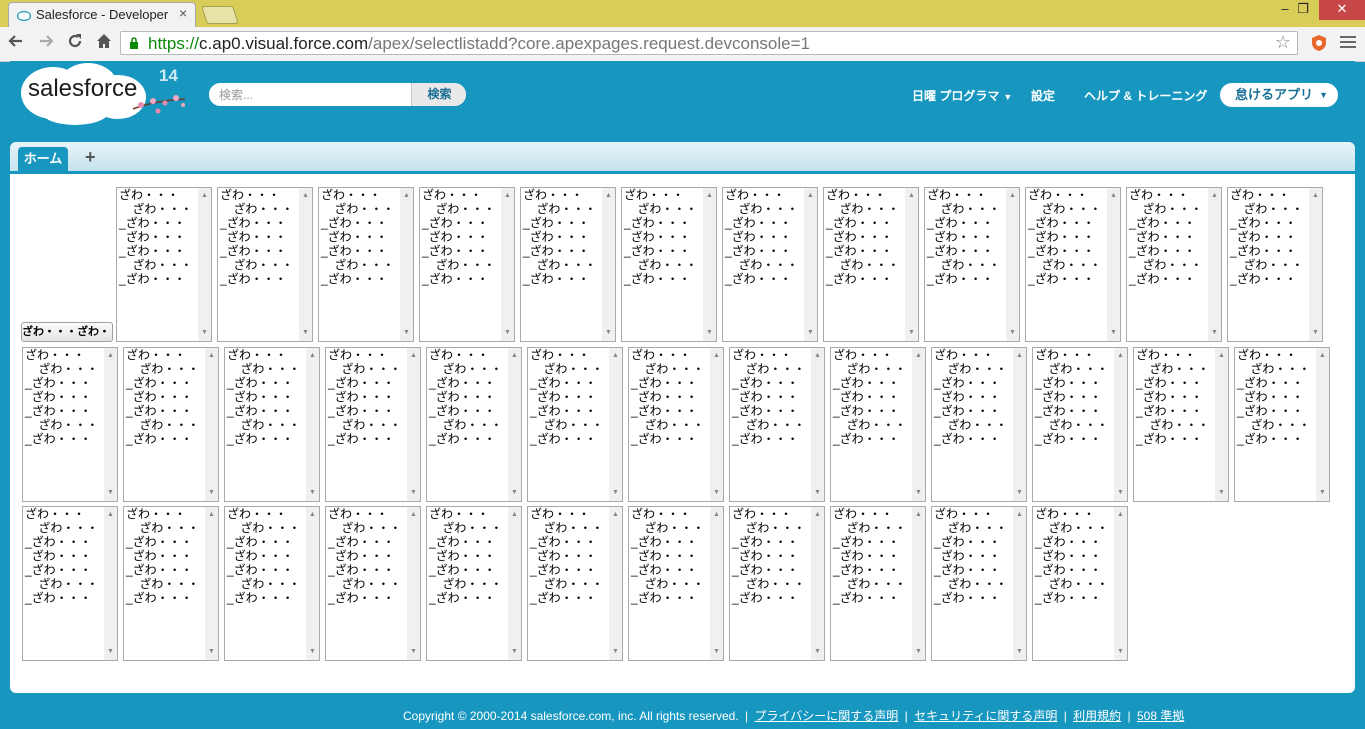  What do you see at coordinates (103, 94) in the screenshot?
I see `salesforce-logo: salesforce 14` at bounding box center [103, 94].